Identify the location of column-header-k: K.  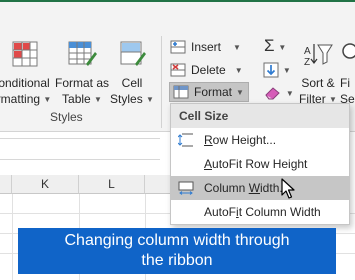
(45, 184).